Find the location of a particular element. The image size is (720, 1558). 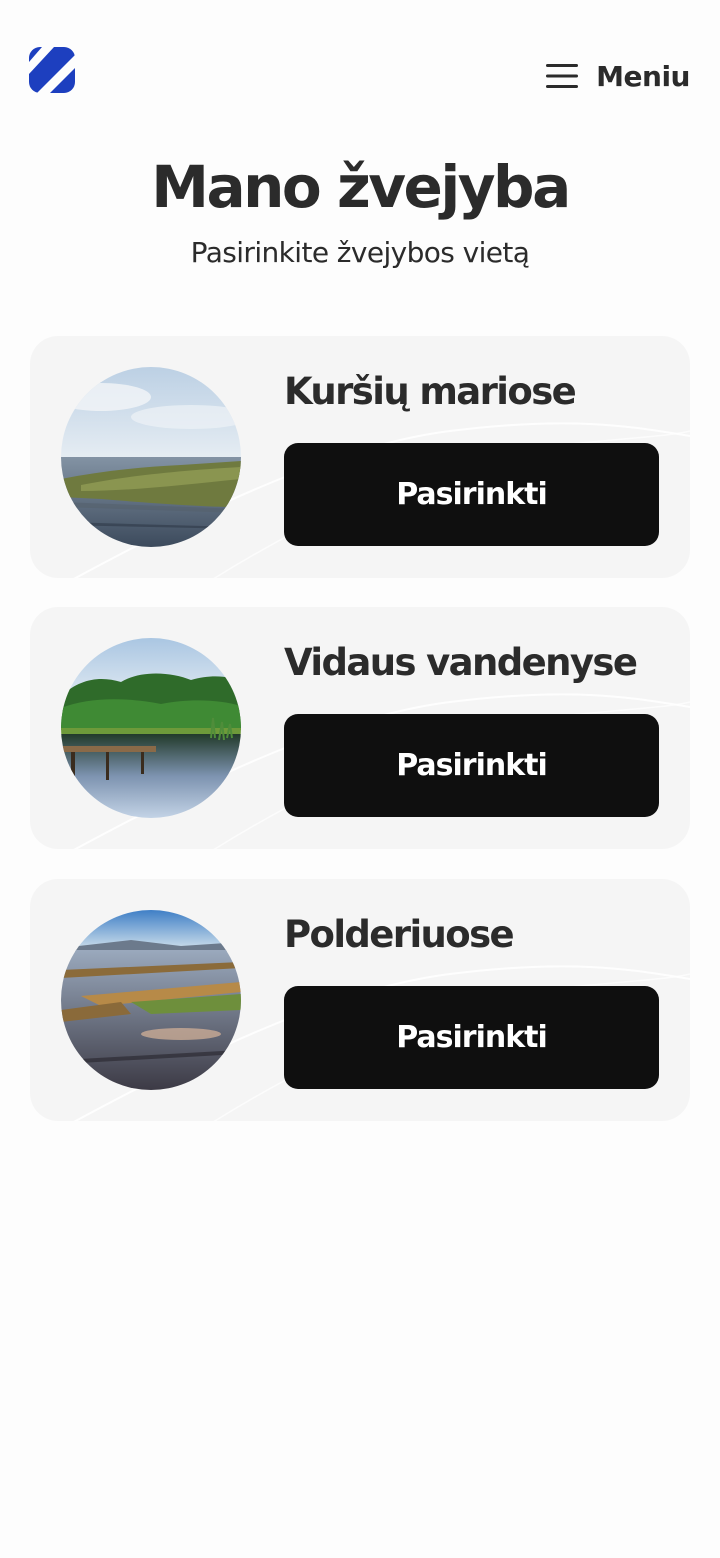

lagoon-reeds-photo is located at coordinates (151, 457).